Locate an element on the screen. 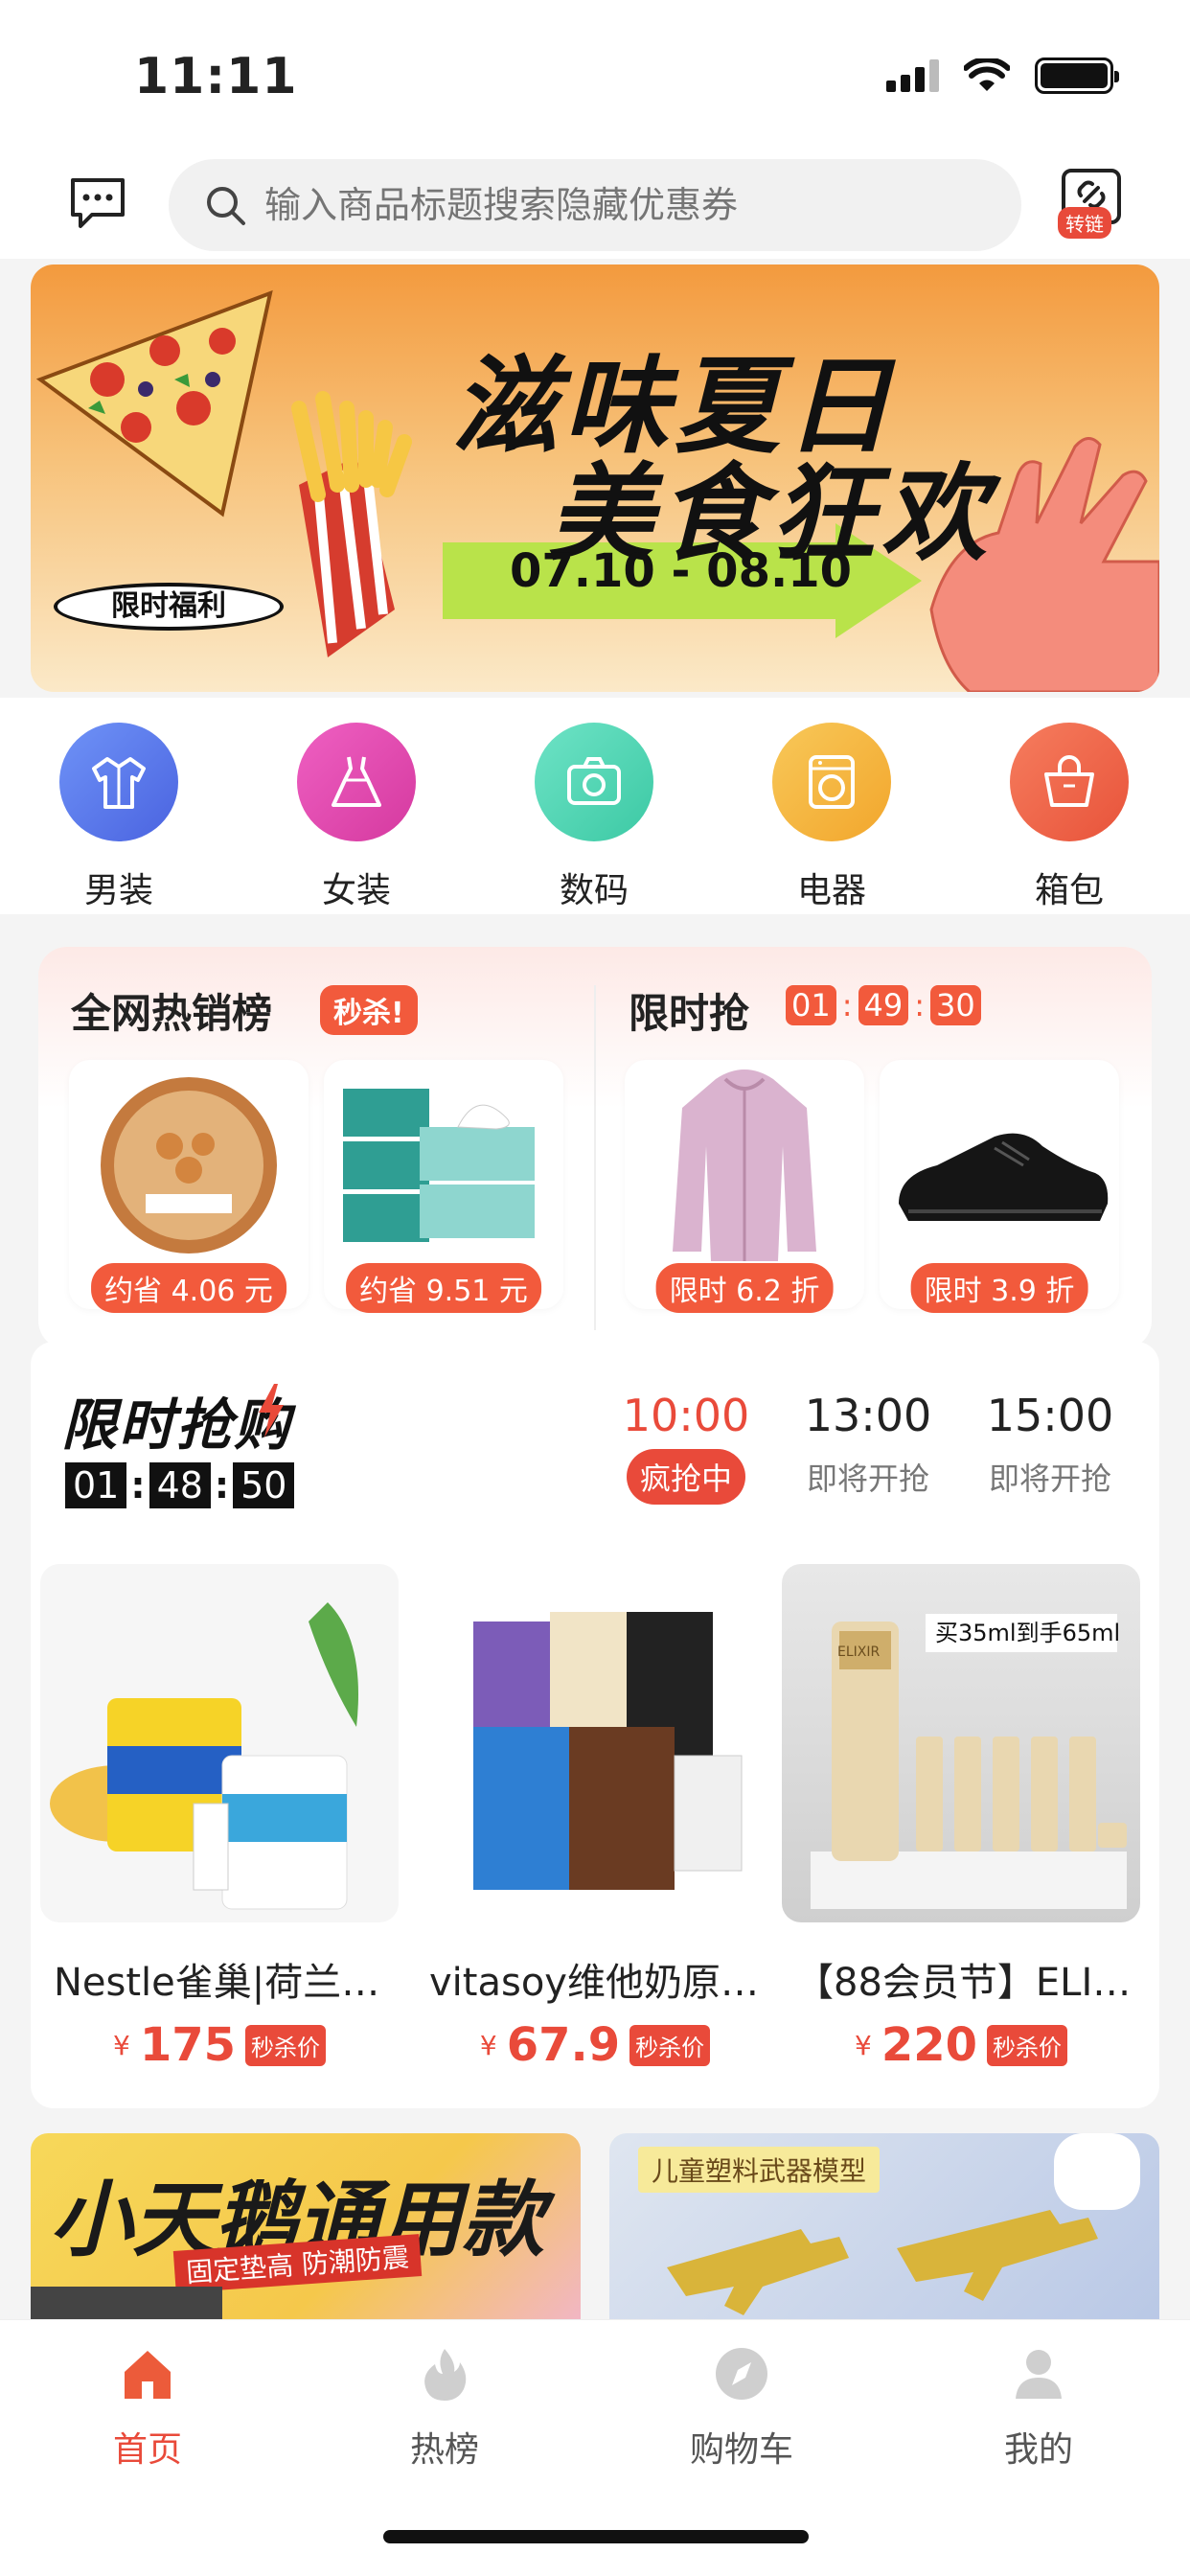 The height and width of the screenshot is (2576, 1190). slot-status: 疯抢中 is located at coordinates (685, 1477).